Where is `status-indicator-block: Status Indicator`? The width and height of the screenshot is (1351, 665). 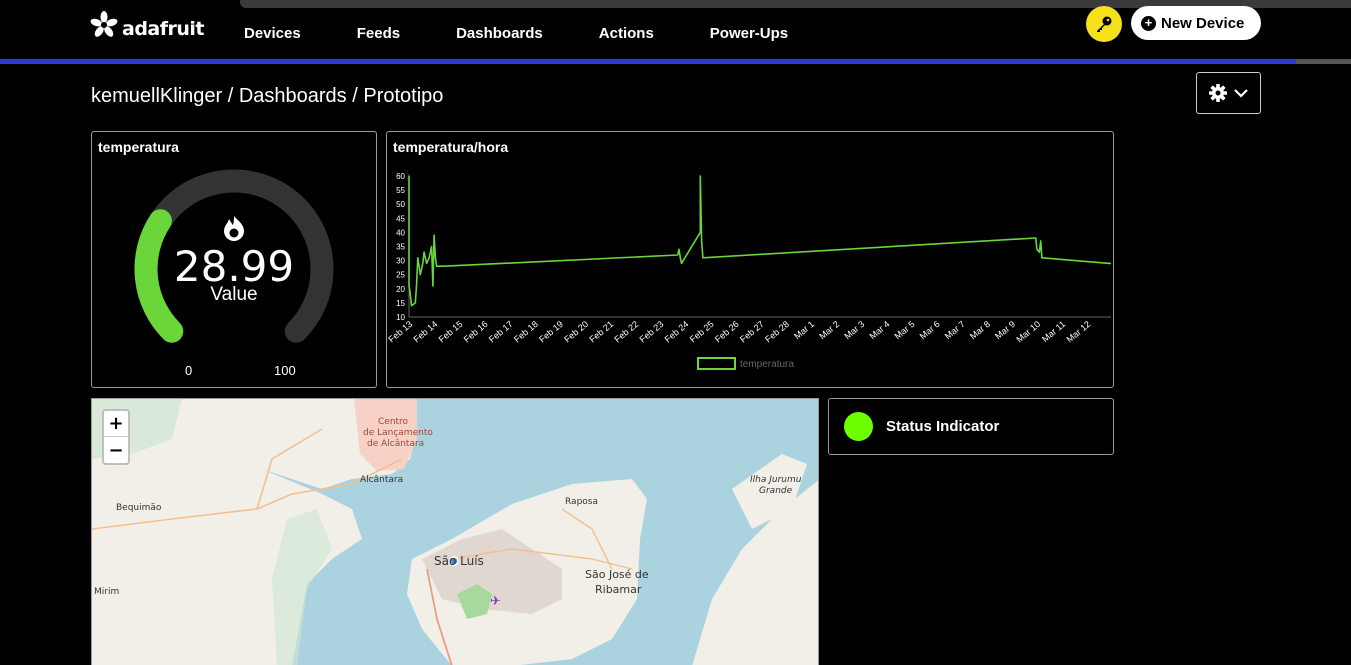
status-indicator-block: Status Indicator is located at coordinates (971, 426).